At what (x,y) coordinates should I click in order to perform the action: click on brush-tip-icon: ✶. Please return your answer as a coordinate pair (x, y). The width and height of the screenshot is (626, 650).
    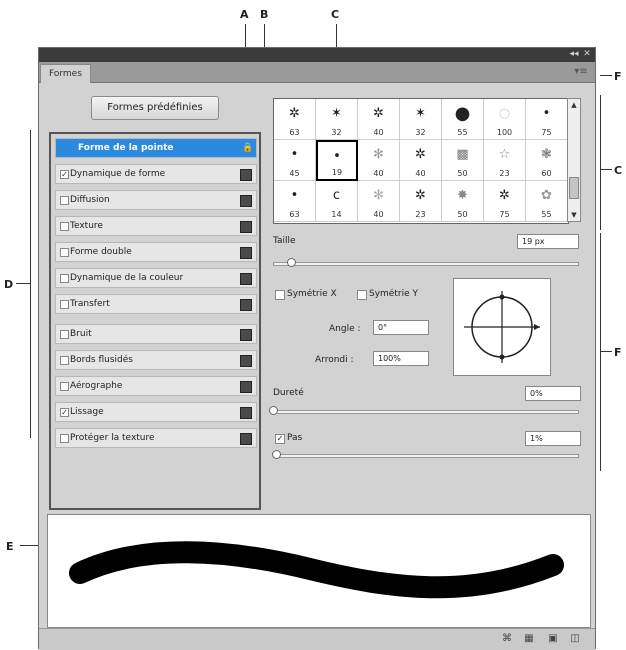
    Looking at the image, I should click on (336, 113).